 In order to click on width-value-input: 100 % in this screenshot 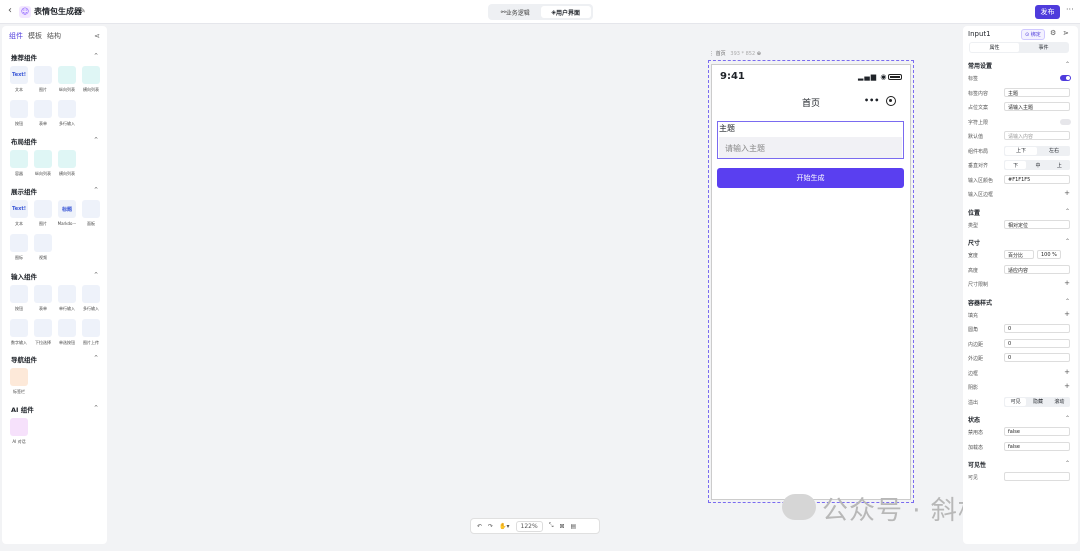, I will do `click(1049, 254)`.